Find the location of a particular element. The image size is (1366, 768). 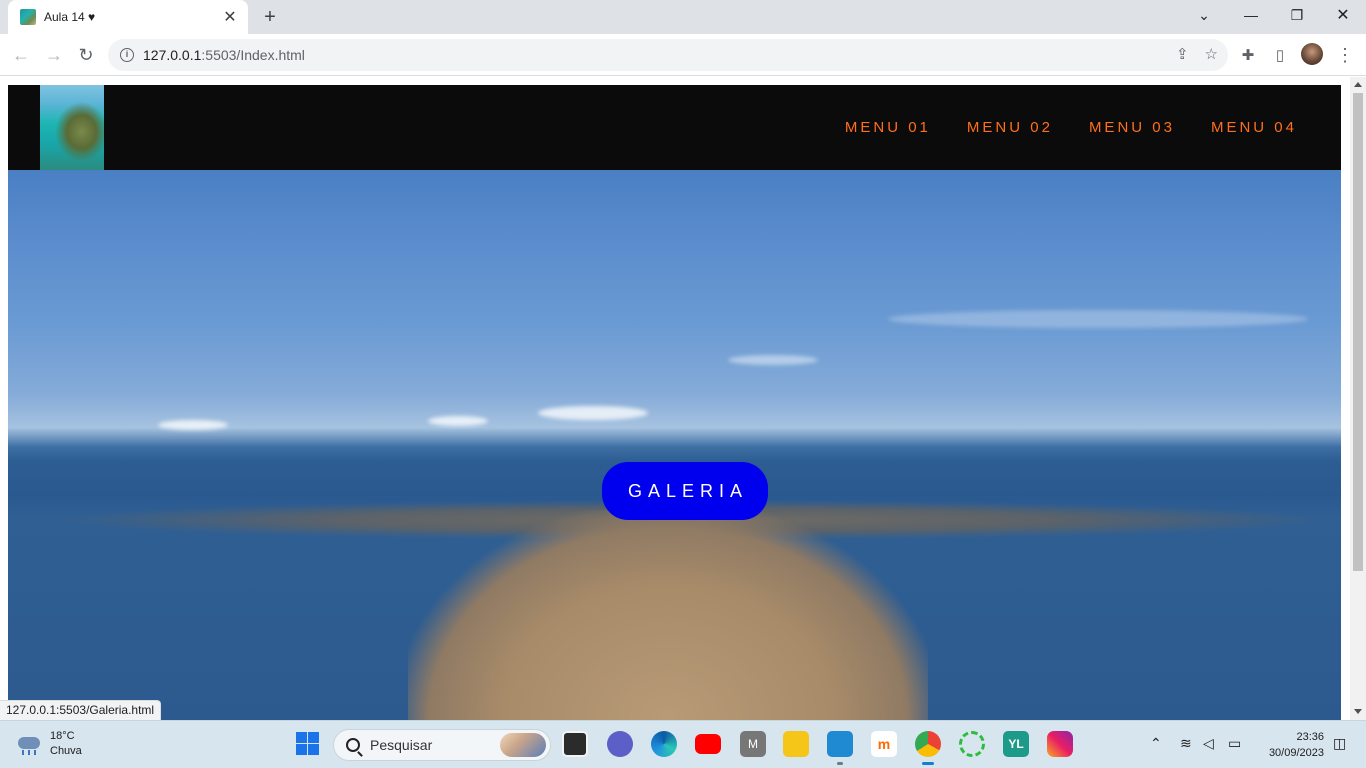

forward-icon: → is located at coordinates (54, 55).